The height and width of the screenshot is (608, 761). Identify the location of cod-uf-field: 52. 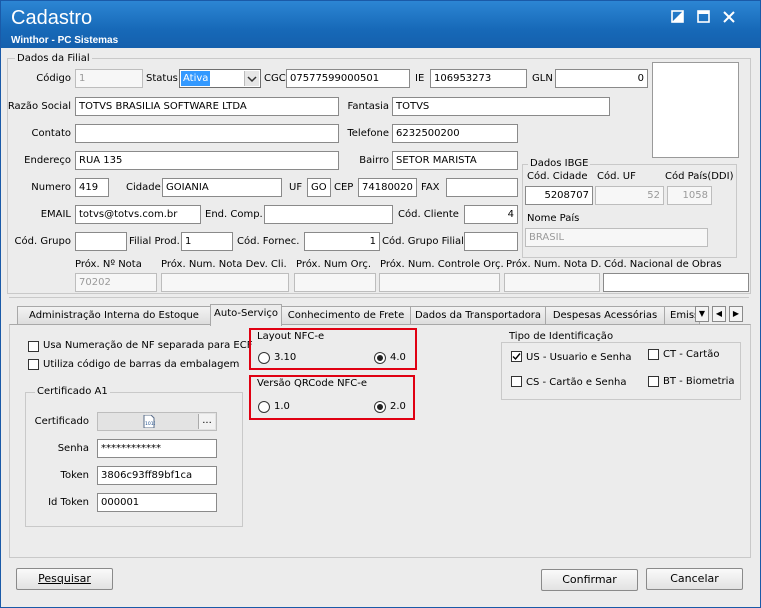
(629, 195).